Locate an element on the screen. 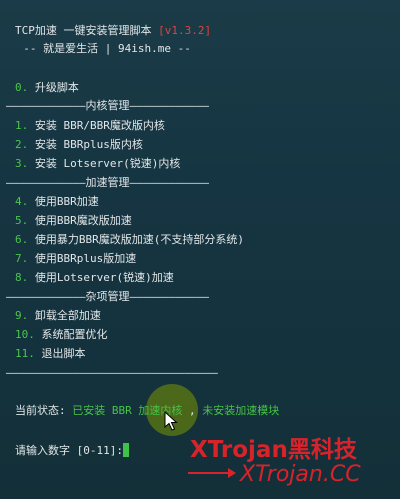 This screenshot has width=400, height=499. menu-item-label: 使用BBR魔改版加速 is located at coordinates (80, 220).